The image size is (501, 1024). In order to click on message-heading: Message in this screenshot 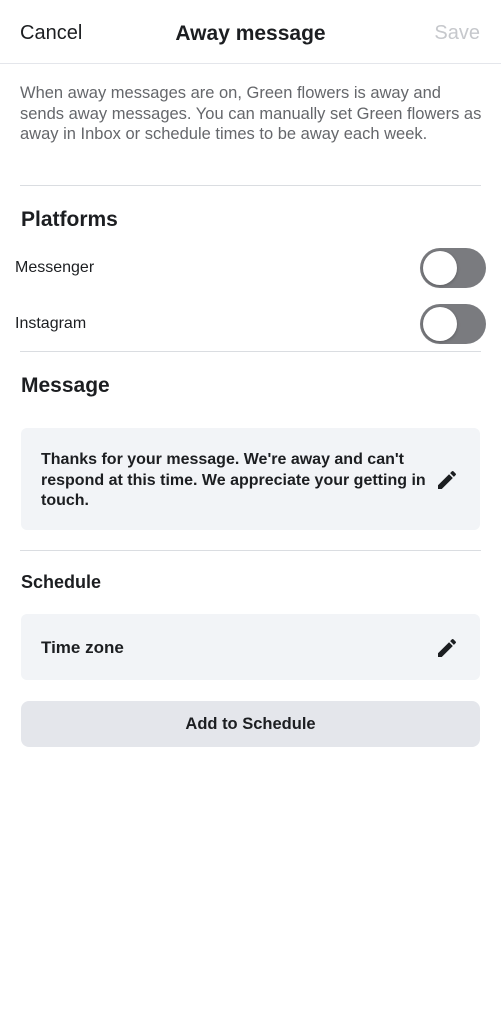, I will do `click(65, 385)`.